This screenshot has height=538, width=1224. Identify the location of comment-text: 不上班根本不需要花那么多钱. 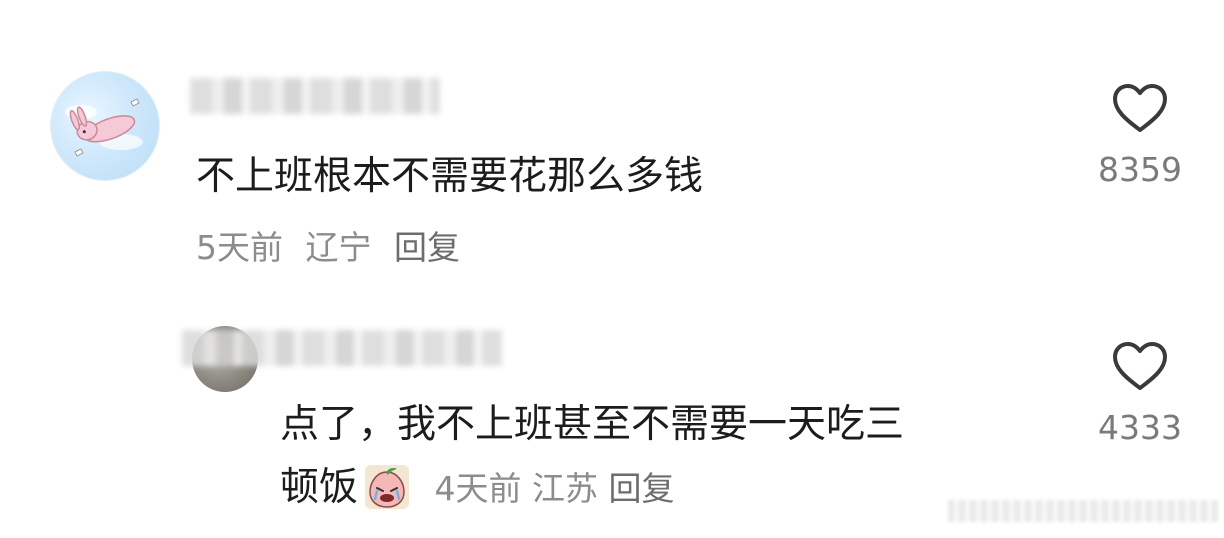
(450, 176).